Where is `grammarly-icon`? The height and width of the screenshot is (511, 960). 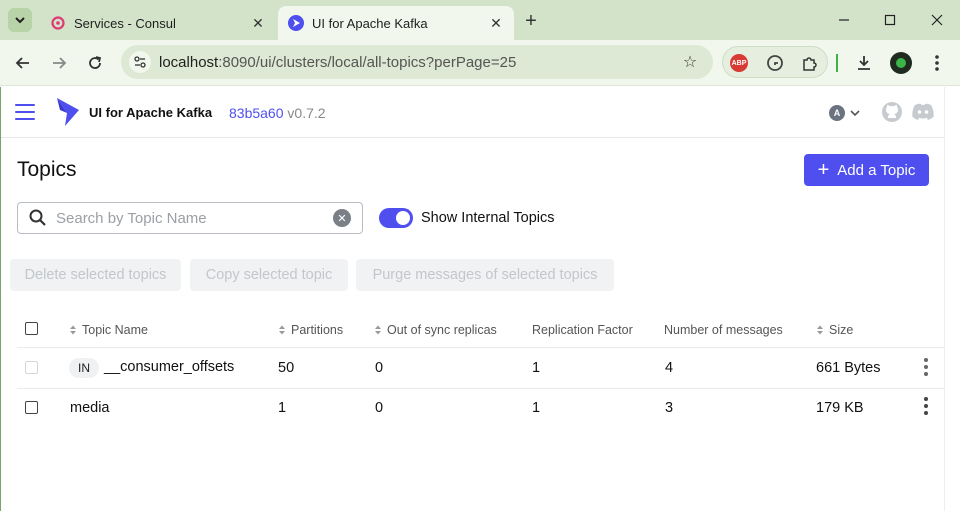 grammarly-icon is located at coordinates (775, 63).